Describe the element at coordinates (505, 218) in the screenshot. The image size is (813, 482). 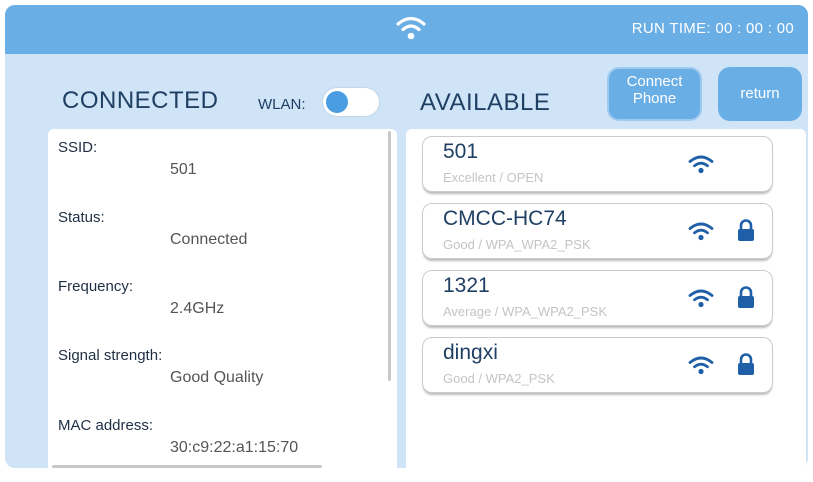
I see `network-ssid: CMCC-HC74` at that location.